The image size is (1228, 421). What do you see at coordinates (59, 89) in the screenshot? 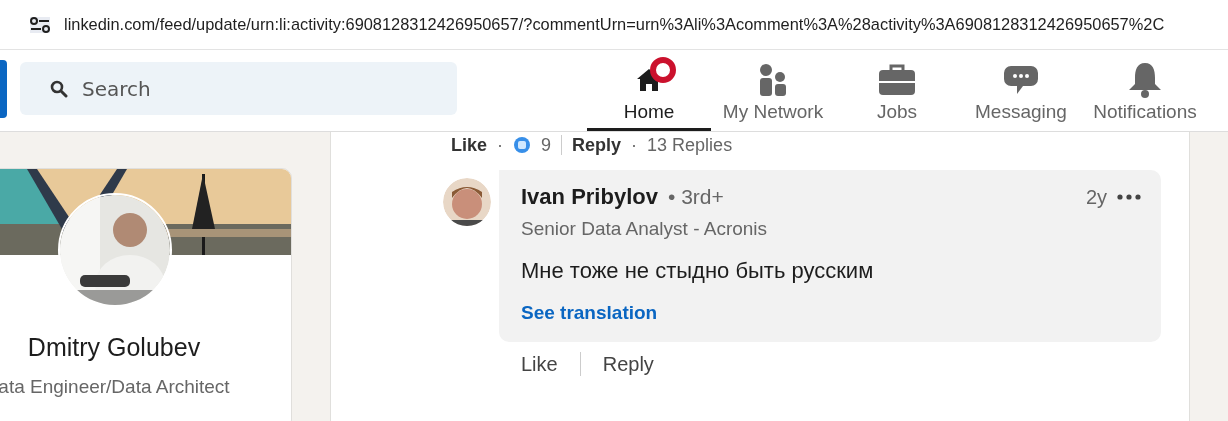
I see `search-icon` at bounding box center [59, 89].